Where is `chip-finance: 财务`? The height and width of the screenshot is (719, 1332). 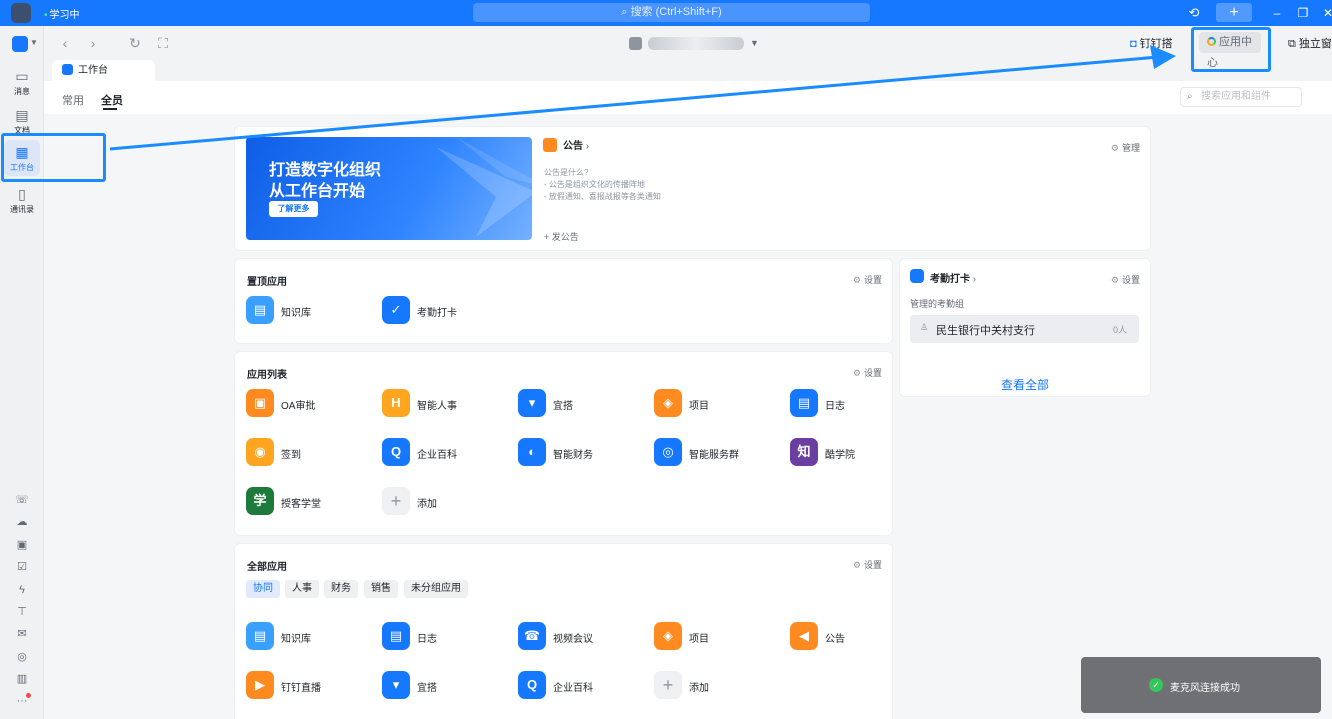 chip-finance: 财务 is located at coordinates (341, 589).